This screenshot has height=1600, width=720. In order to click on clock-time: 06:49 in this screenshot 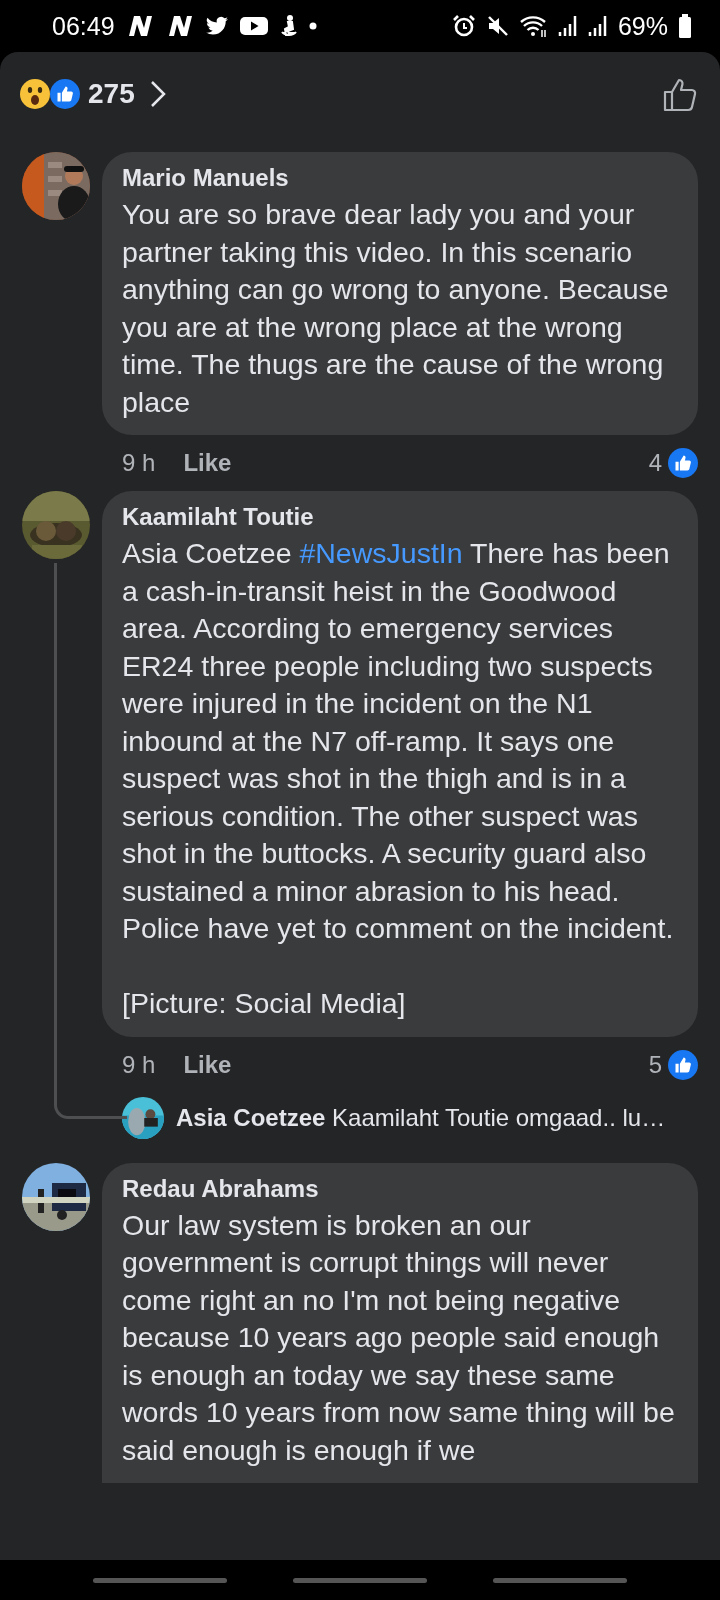, I will do `click(83, 26)`.